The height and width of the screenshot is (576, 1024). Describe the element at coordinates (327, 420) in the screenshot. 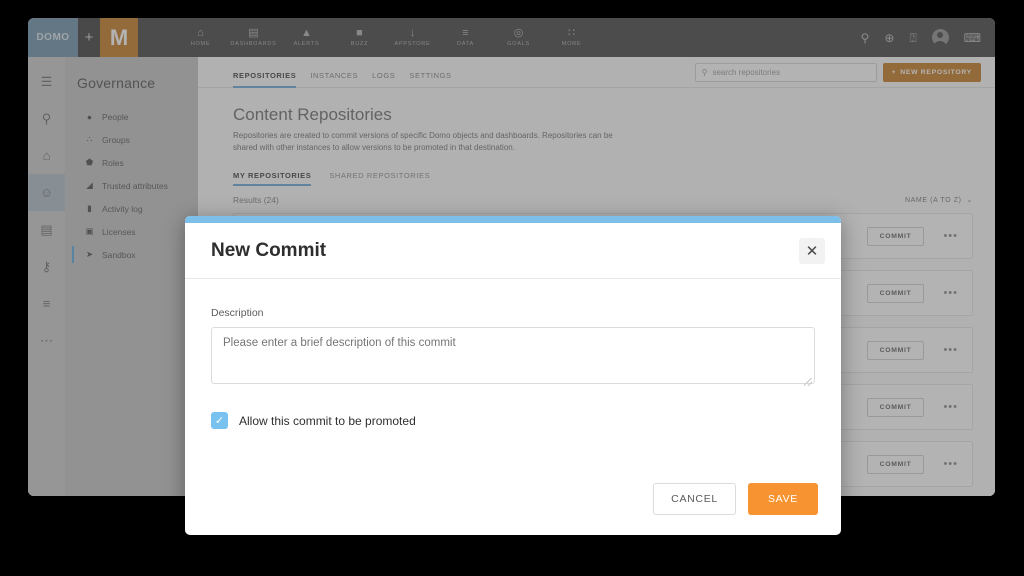

I see `promote-checkbox-label: Allow this commit to be promoted` at that location.